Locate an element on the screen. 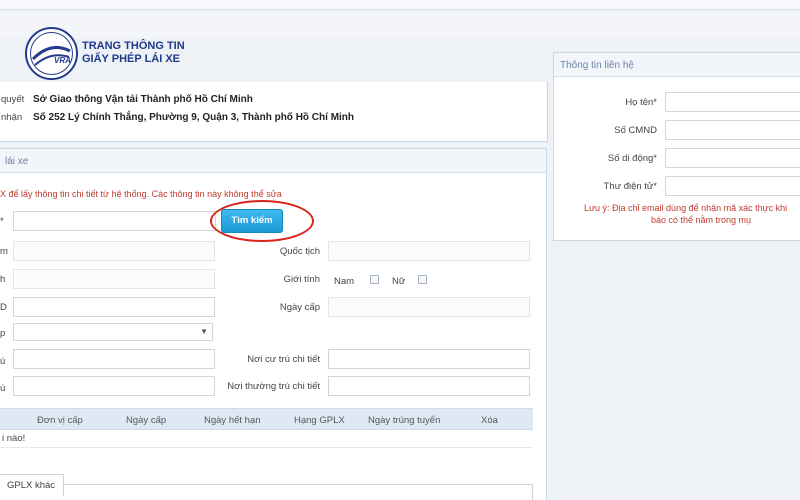 The image size is (800, 500). birthdate-input is located at coordinates (114, 279).